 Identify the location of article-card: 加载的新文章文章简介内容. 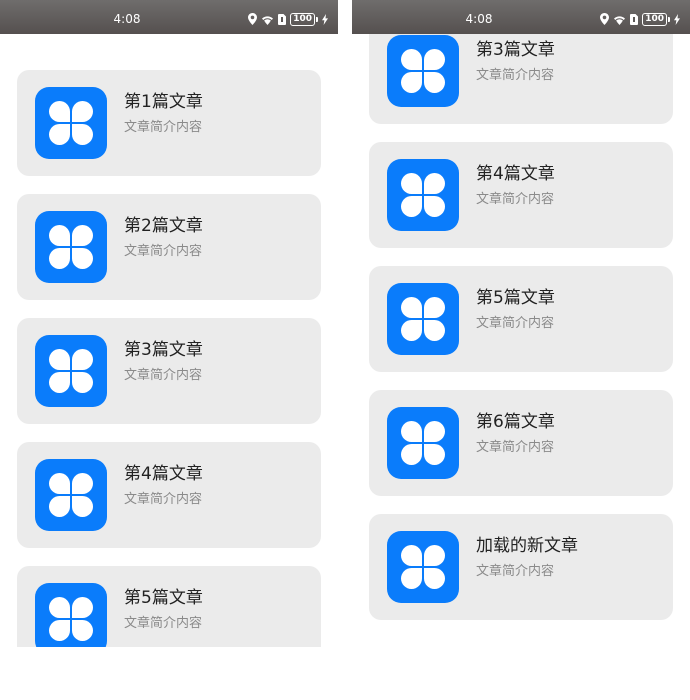
(521, 567).